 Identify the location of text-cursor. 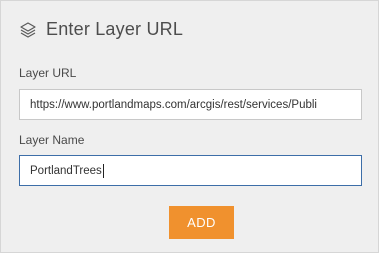
(103, 170).